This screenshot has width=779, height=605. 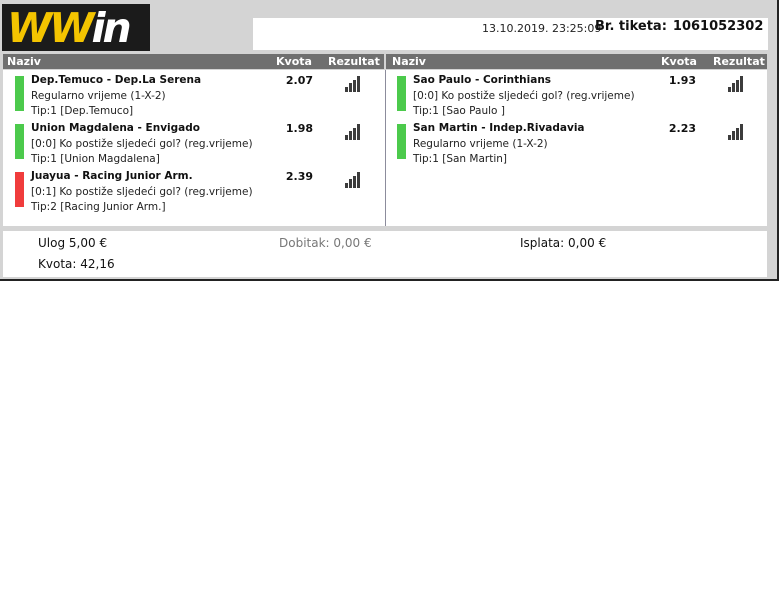 I want to click on bet-odds: 2.23, so click(x=682, y=128).